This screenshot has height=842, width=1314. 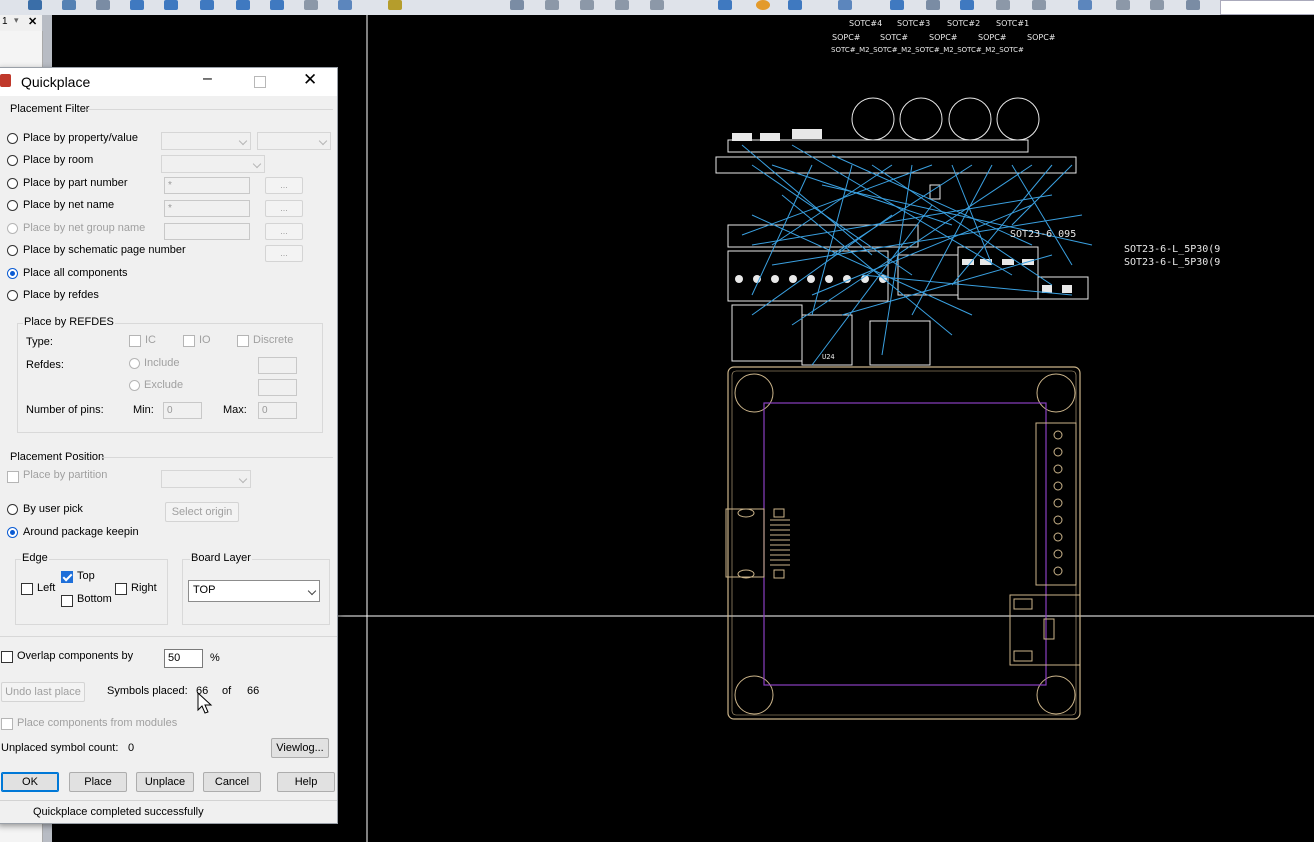 I want to click on board-outline, so click(x=904, y=543).